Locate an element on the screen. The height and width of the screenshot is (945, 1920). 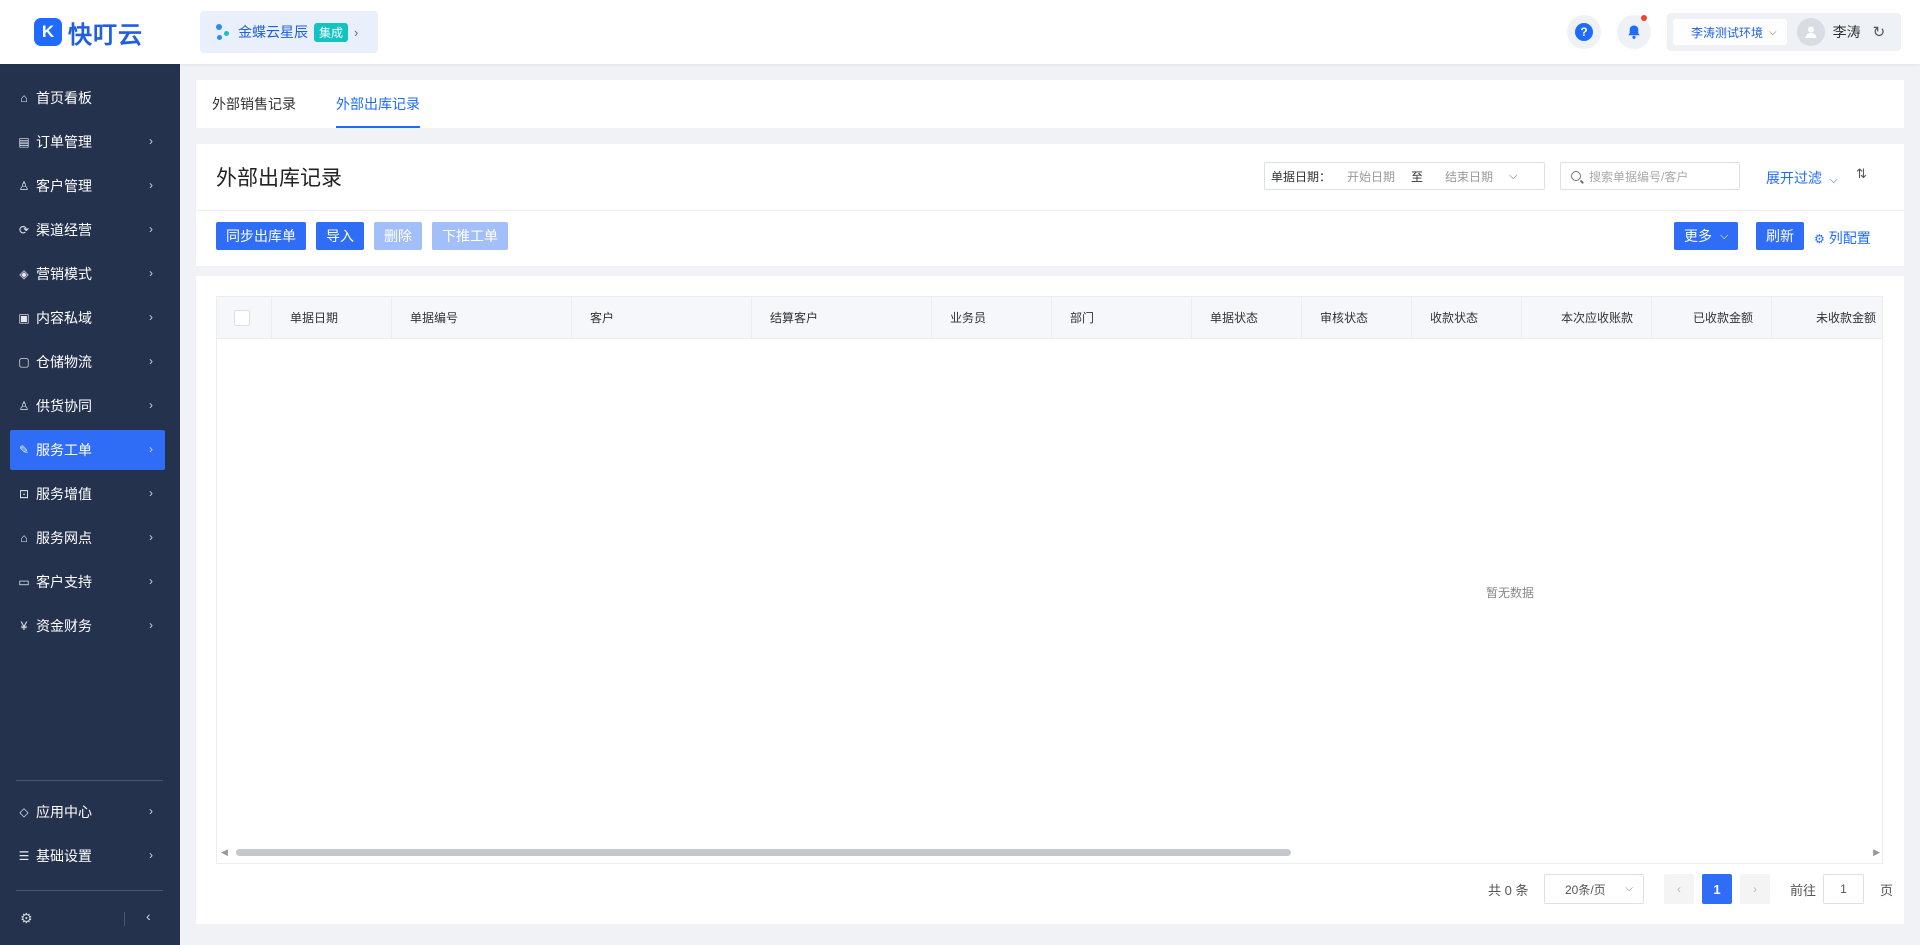
refresh-icon: ↻ is located at coordinates (1879, 32).